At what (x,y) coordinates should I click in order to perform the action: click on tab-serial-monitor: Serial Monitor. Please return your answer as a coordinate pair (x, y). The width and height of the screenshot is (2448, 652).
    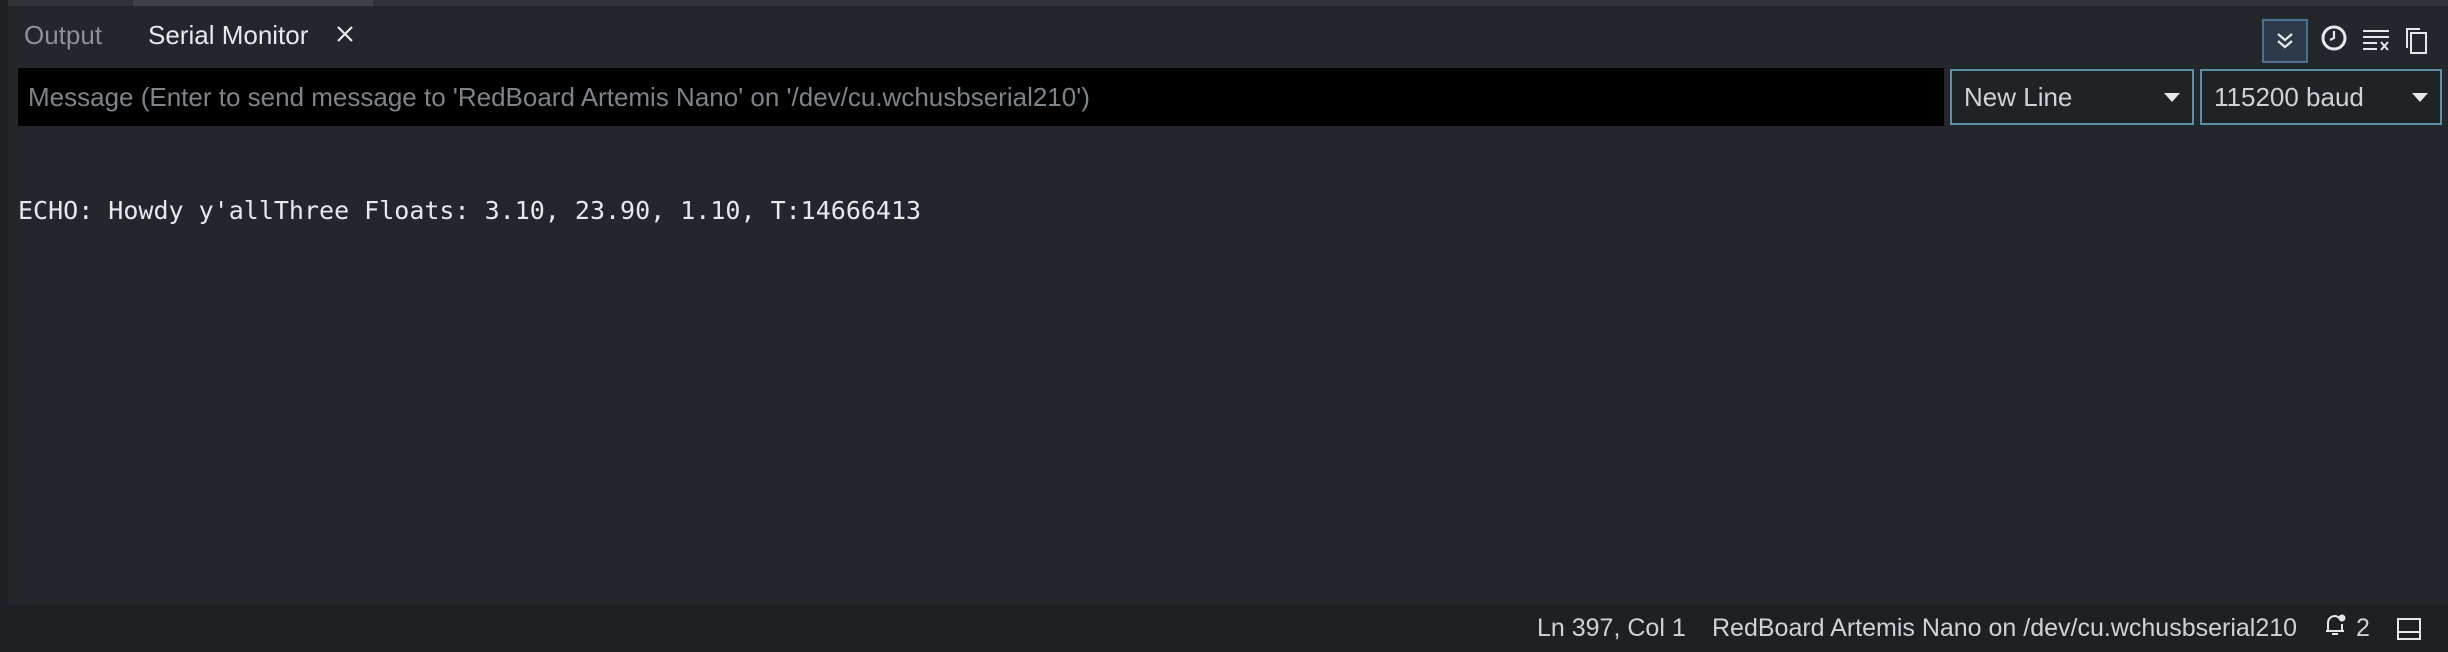
    Looking at the image, I should click on (228, 35).